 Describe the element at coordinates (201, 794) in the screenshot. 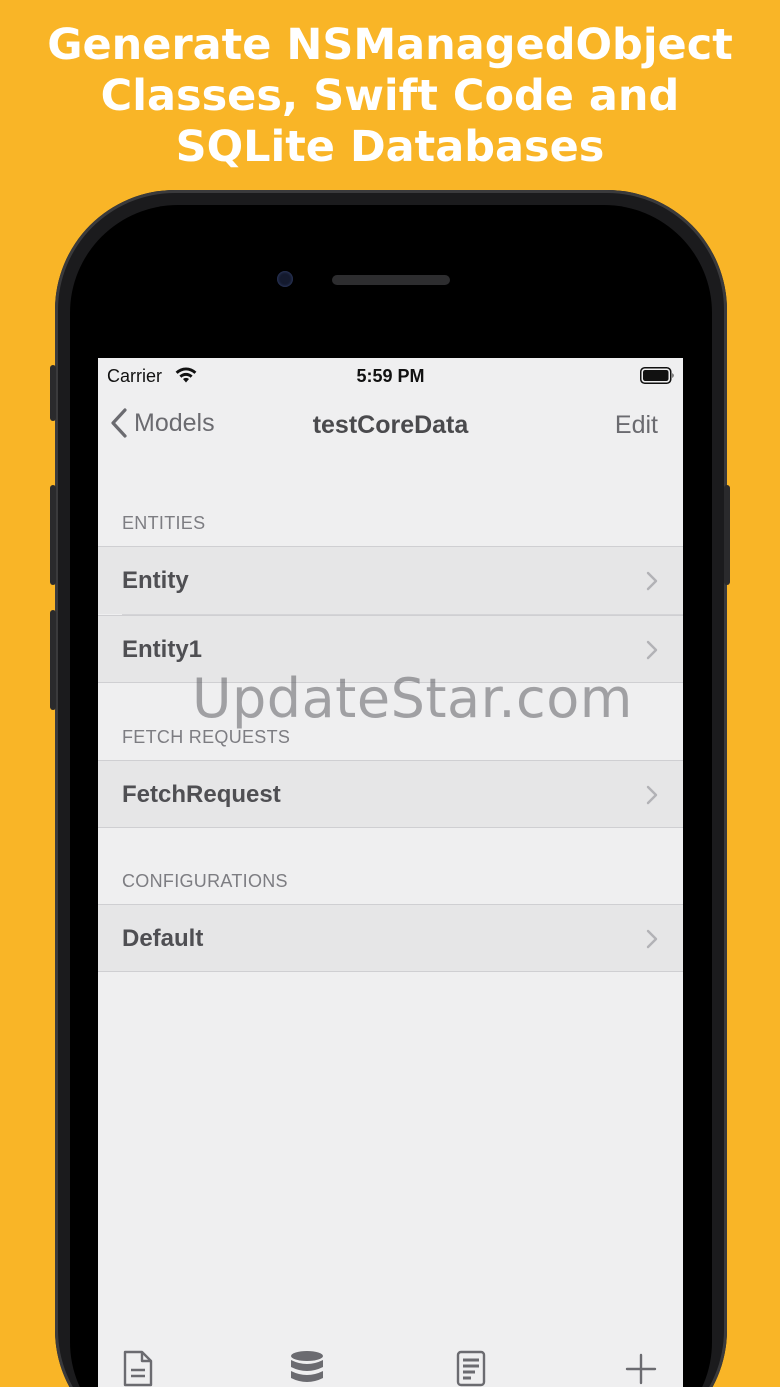

I see `list-item-label: FetchRequest` at that location.